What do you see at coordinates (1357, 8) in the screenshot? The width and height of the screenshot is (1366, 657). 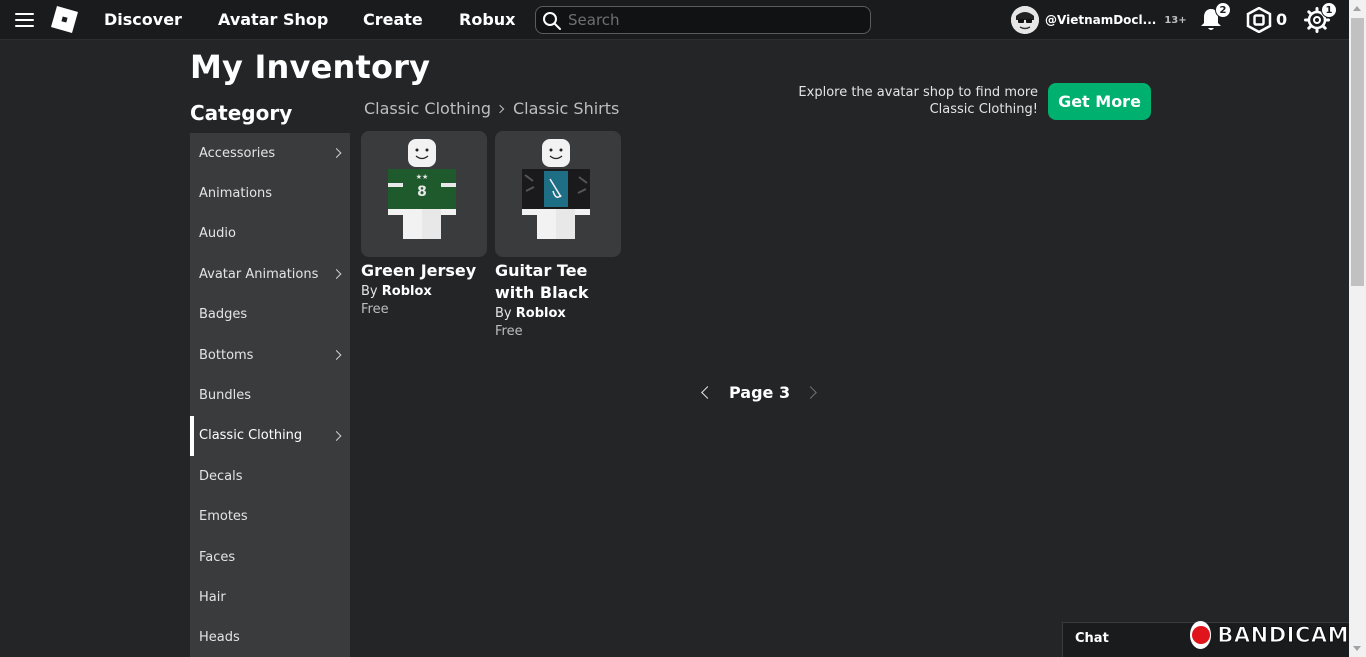 I see `scroll-up-arrow-icon` at bounding box center [1357, 8].